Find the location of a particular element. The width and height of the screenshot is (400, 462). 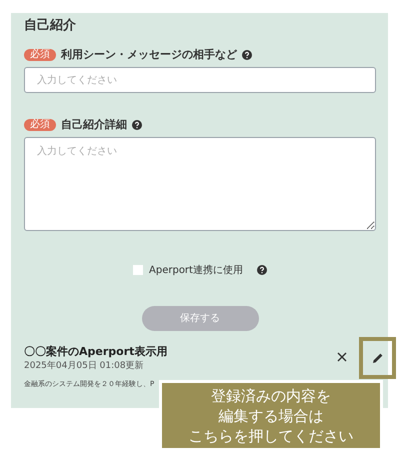

section-title: 自己紹介 is located at coordinates (50, 26).